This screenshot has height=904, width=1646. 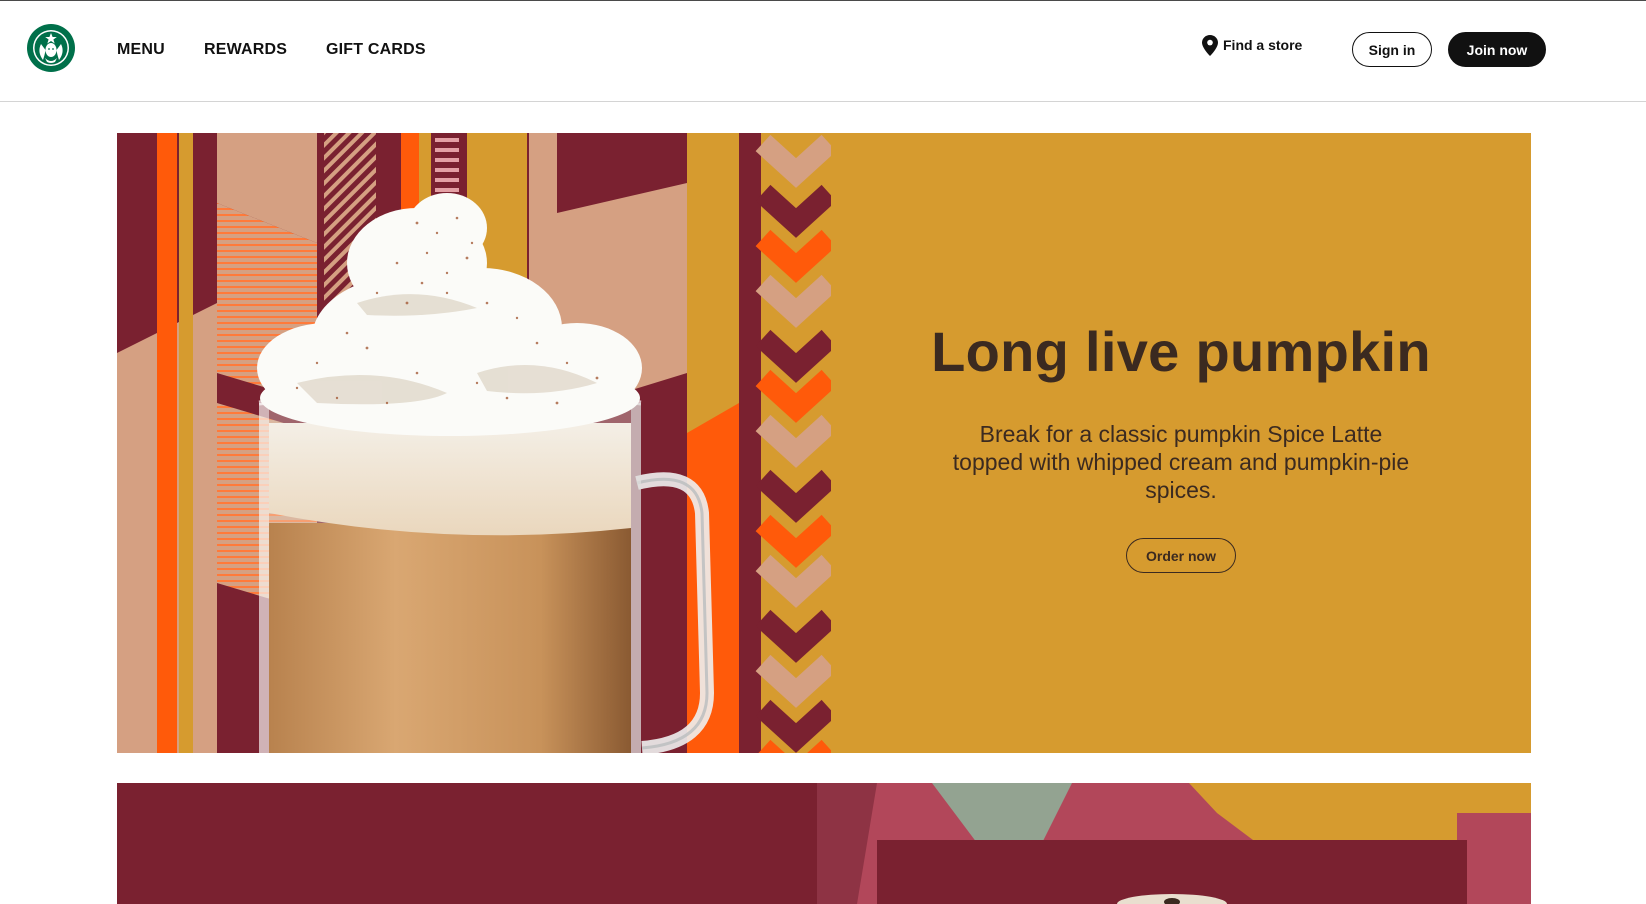 I want to click on starbucks-logo-icon, so click(x=51, y=48).